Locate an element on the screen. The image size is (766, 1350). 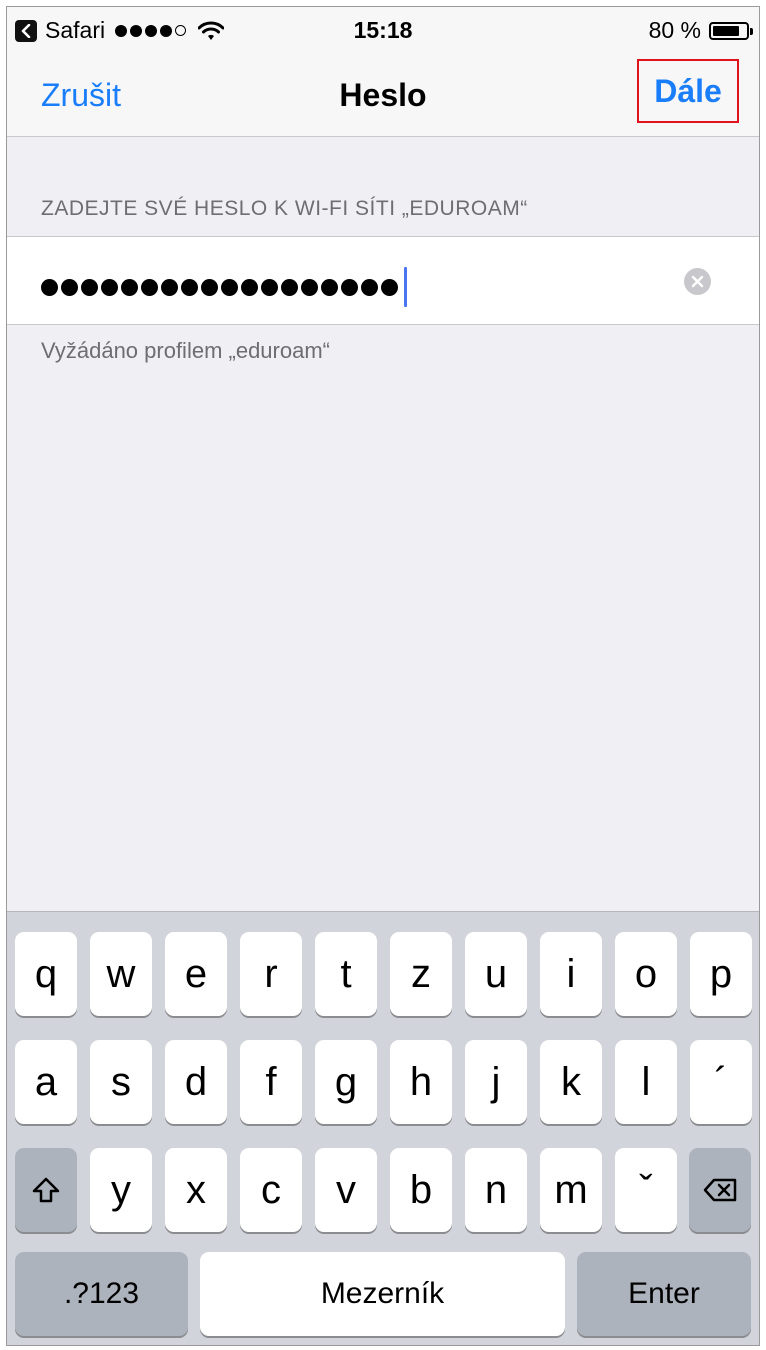
battery-percent: 80 % is located at coordinates (674, 30).